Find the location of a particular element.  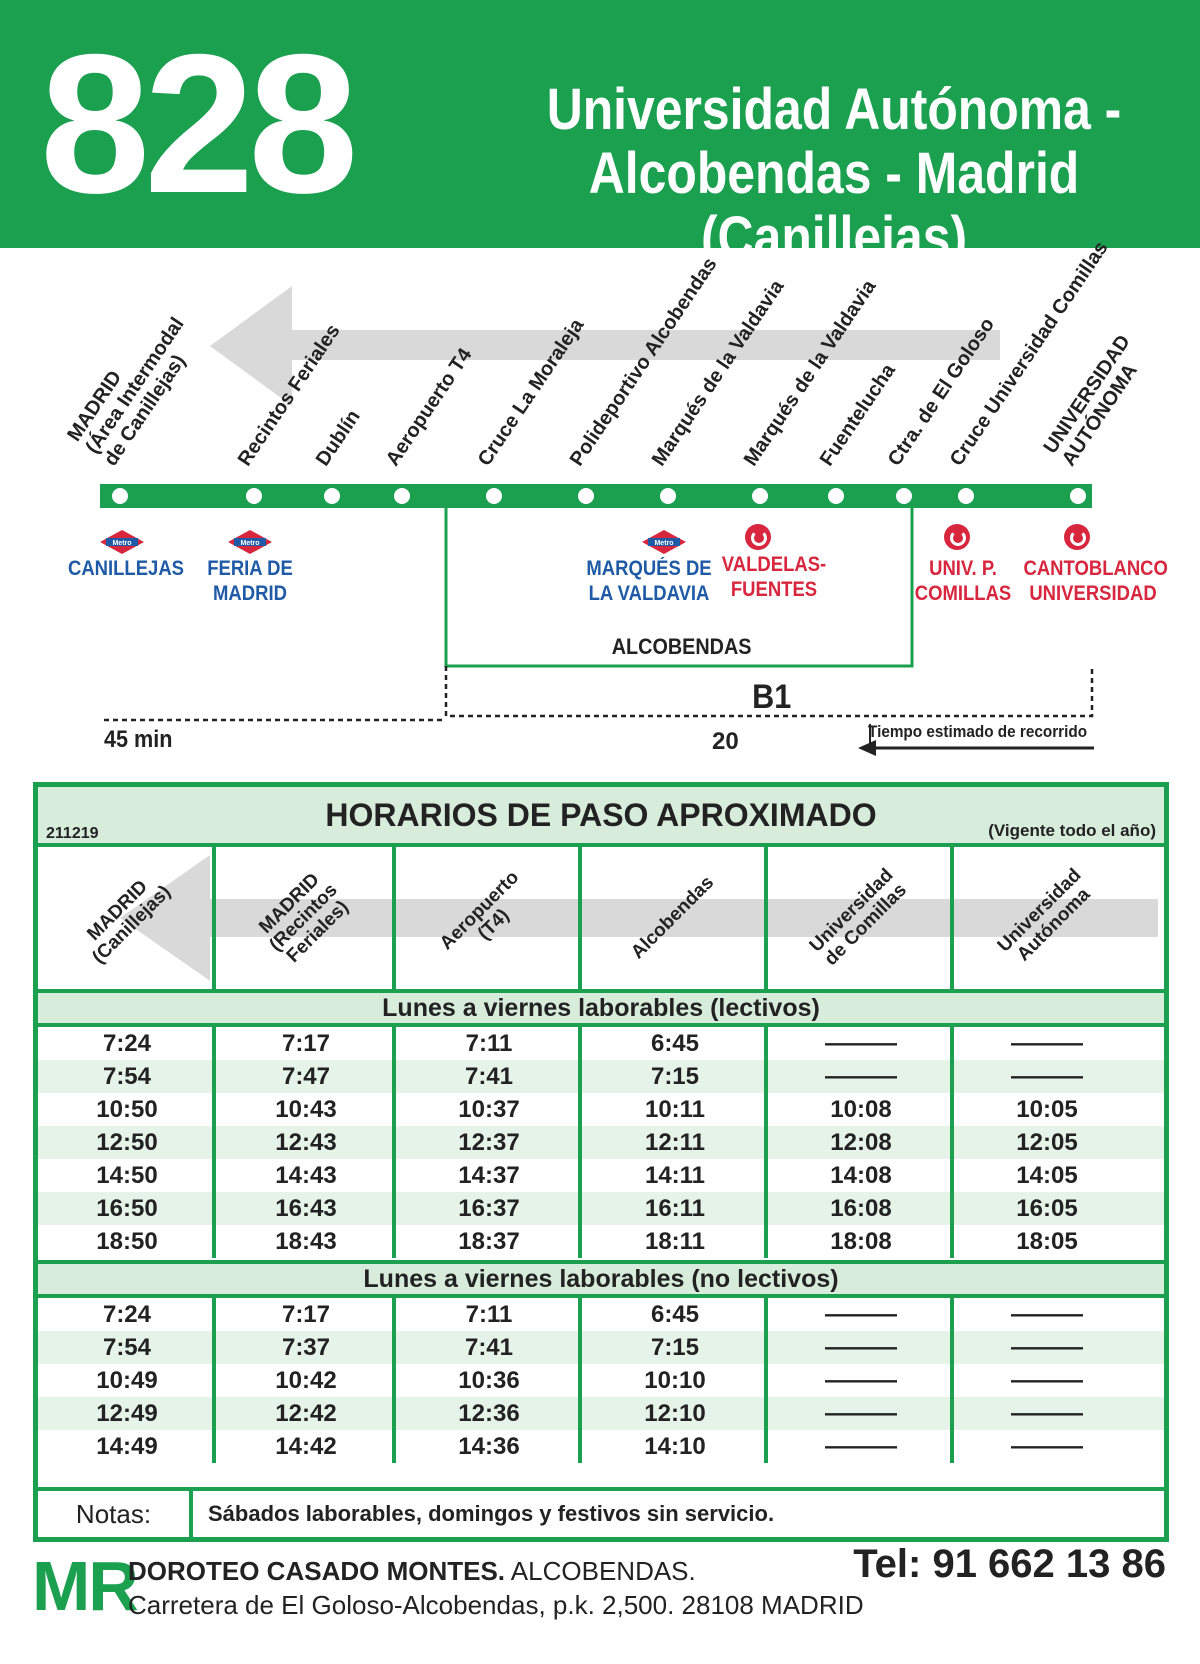

svg-text: Metro is located at coordinates (663, 543).